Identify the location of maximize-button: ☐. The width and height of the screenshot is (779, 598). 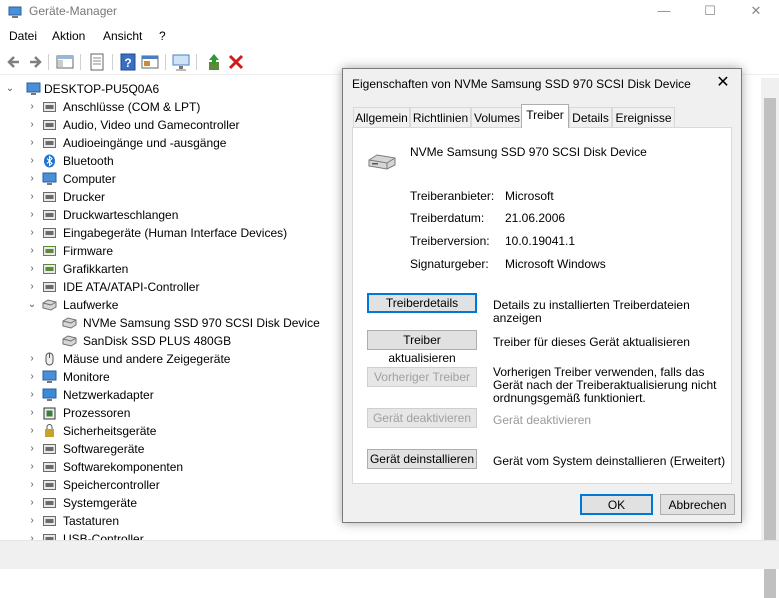
(710, 12).